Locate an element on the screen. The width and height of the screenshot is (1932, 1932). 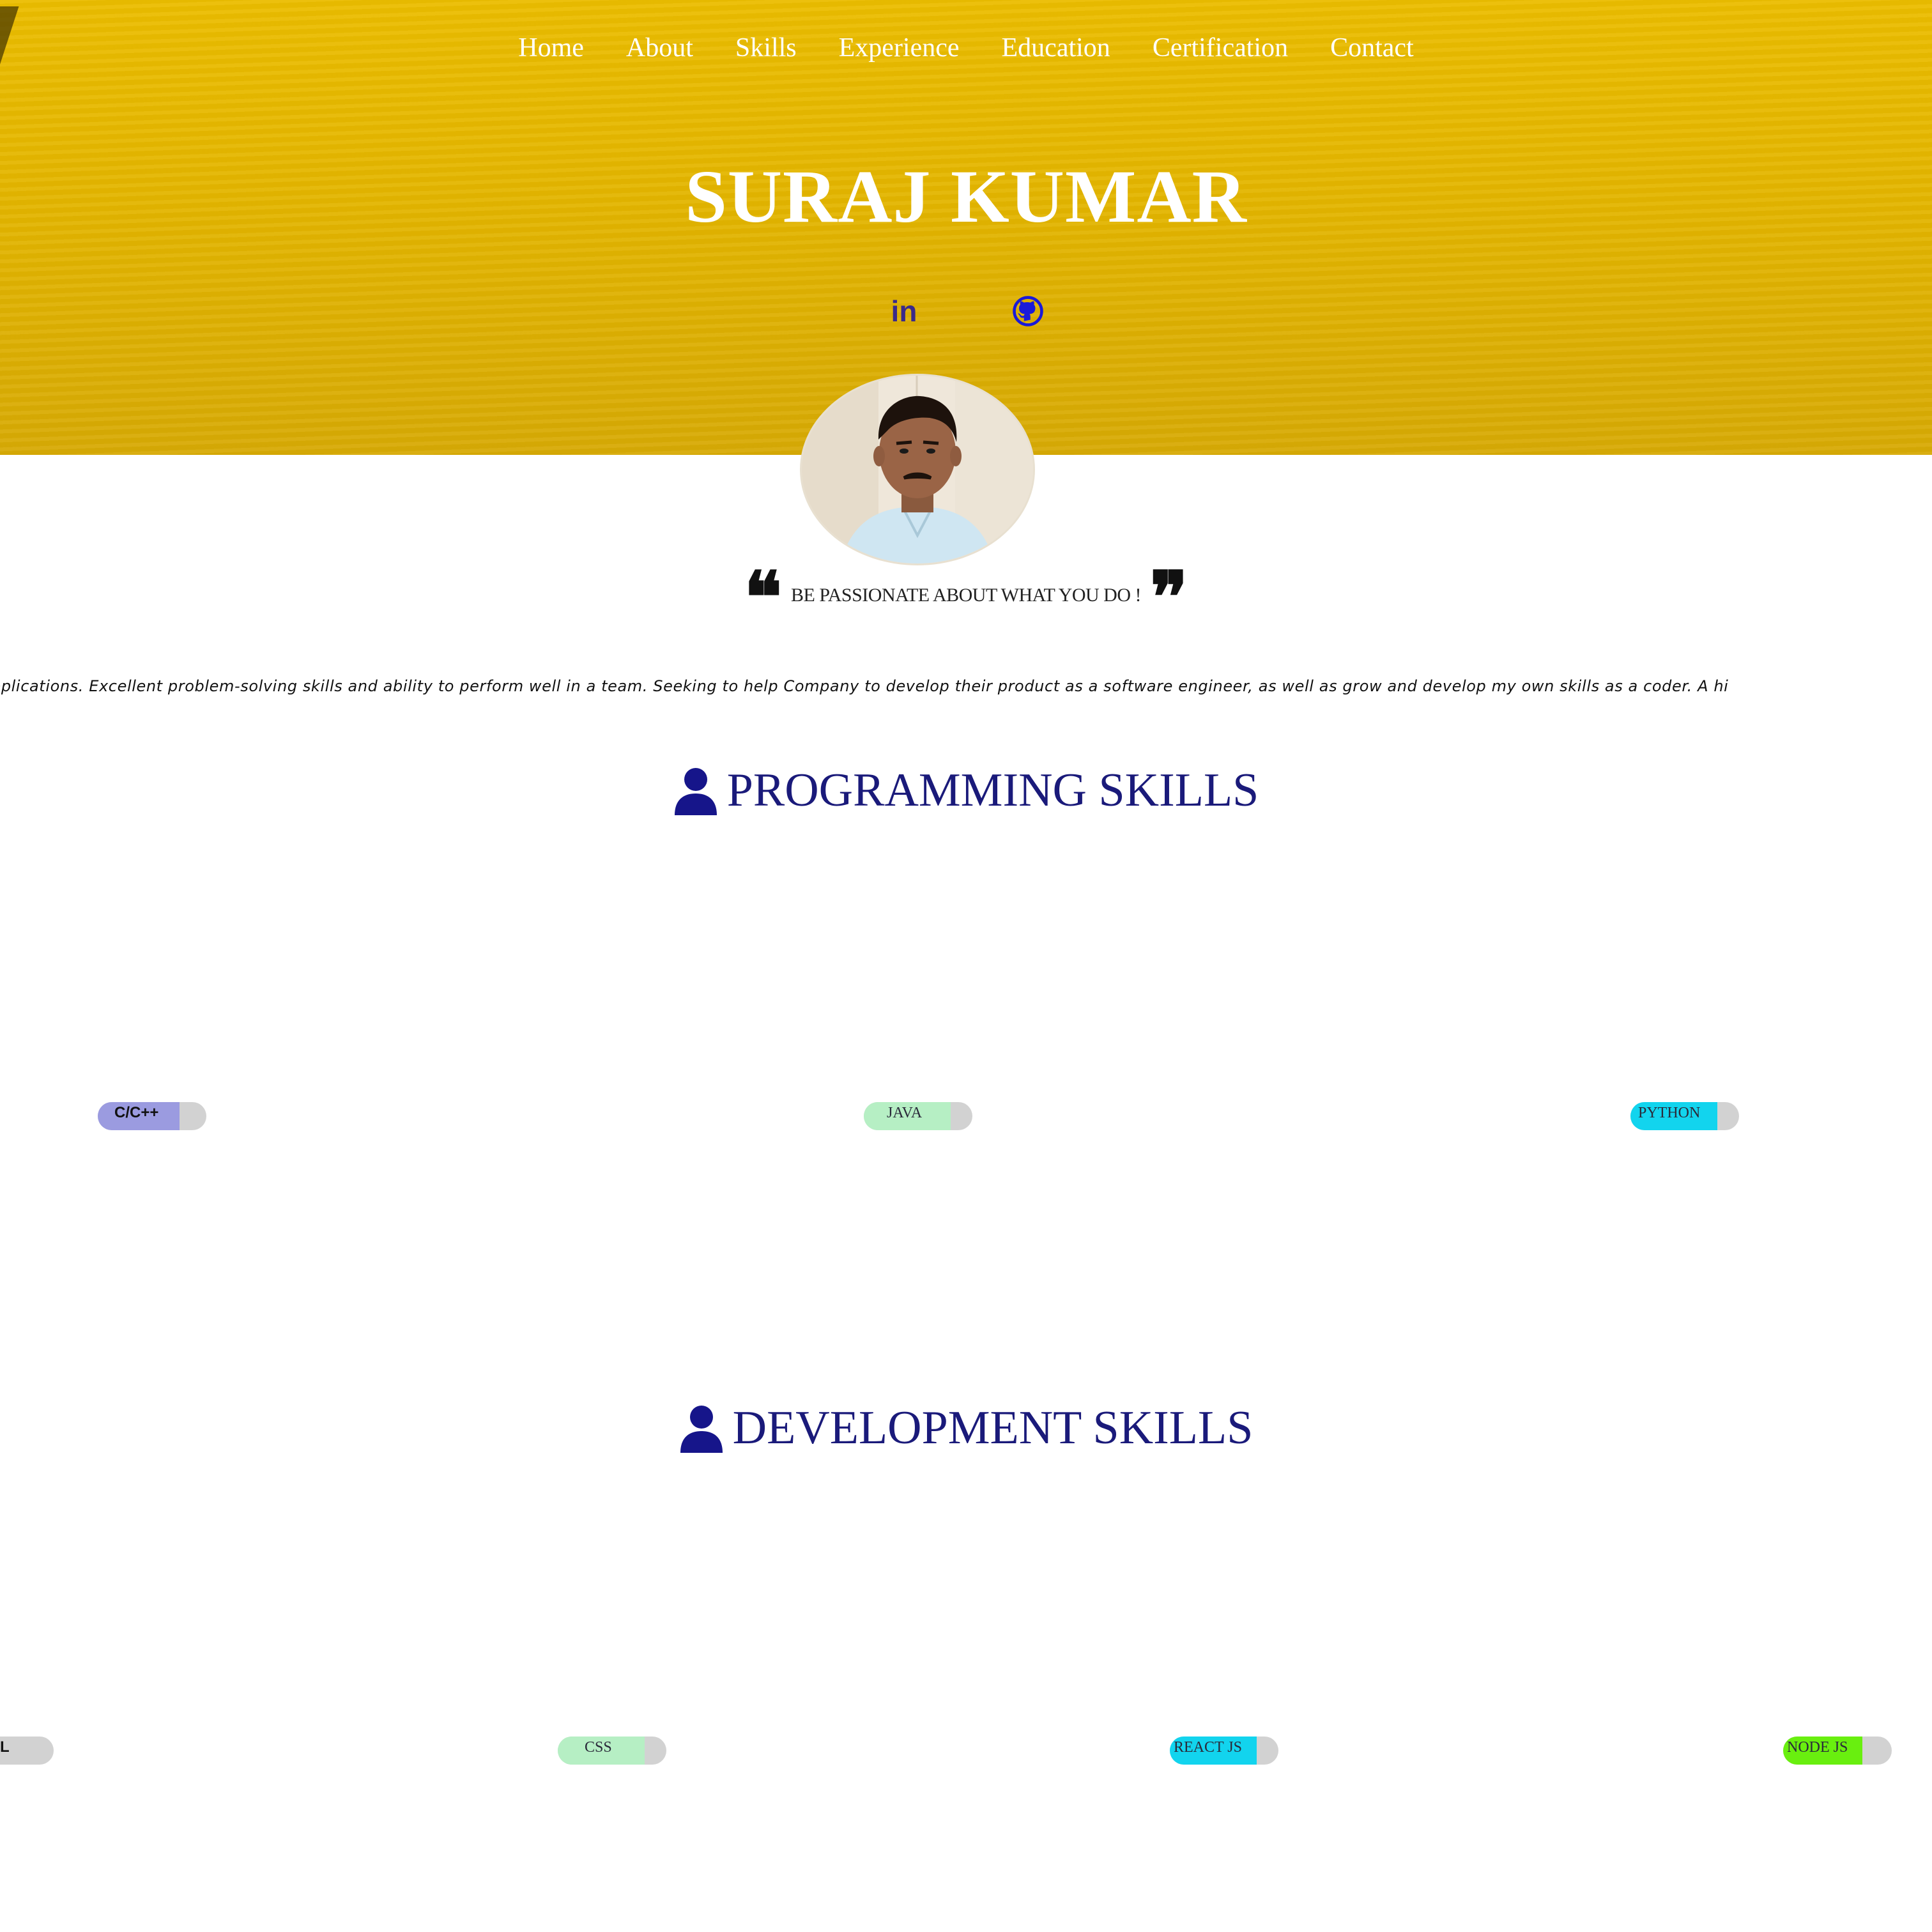
skill-bar-c-cpp: C/C++ is located at coordinates (152, 1116).